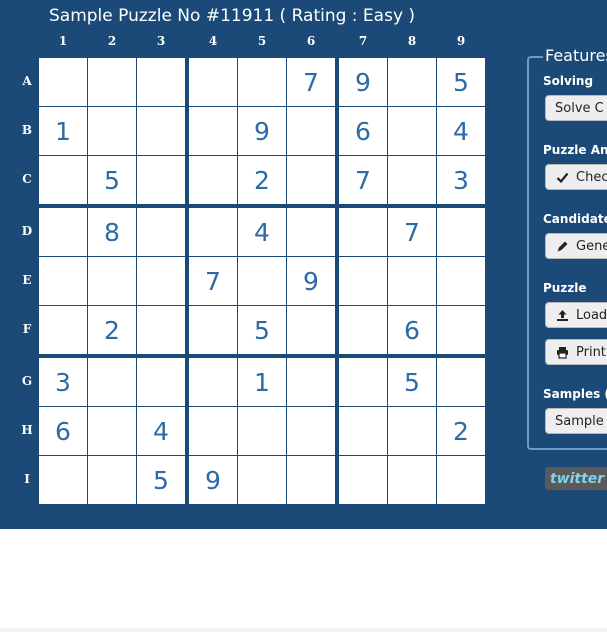 The image size is (607, 632). What do you see at coordinates (311, 431) in the screenshot?
I see `cell-H6` at bounding box center [311, 431].